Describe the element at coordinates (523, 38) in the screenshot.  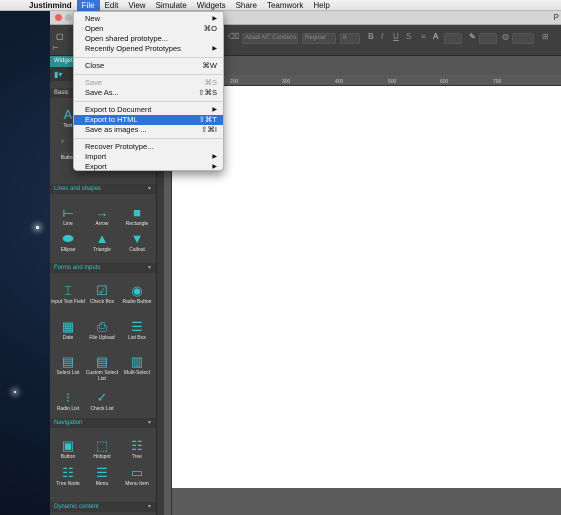
I see `fill-color-select` at that location.